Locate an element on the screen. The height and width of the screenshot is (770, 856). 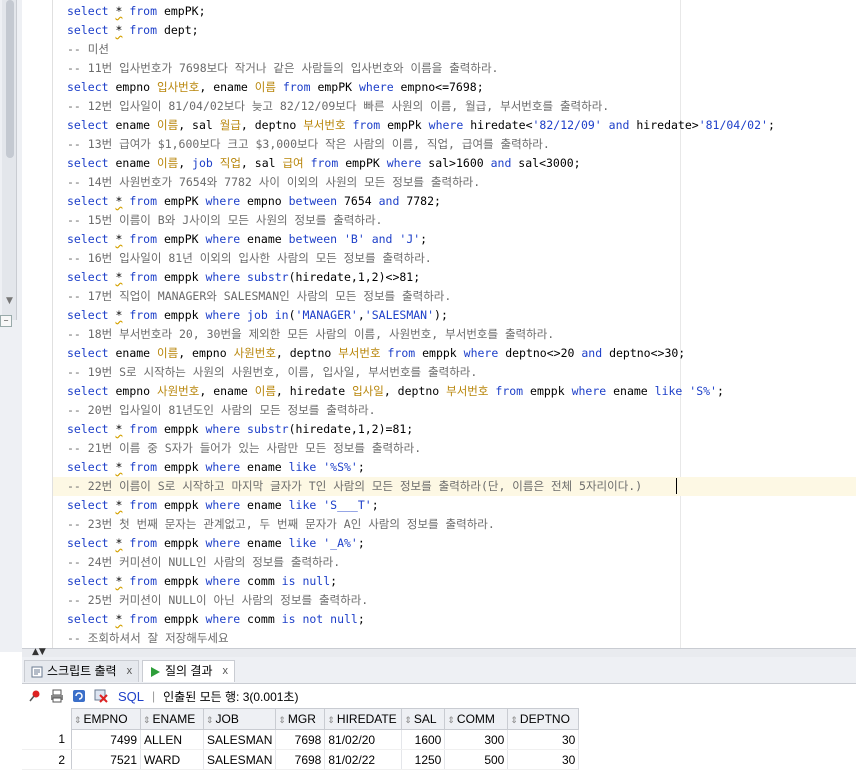
splitter-arrows-icon: ▲▼ is located at coordinates (39, 652).